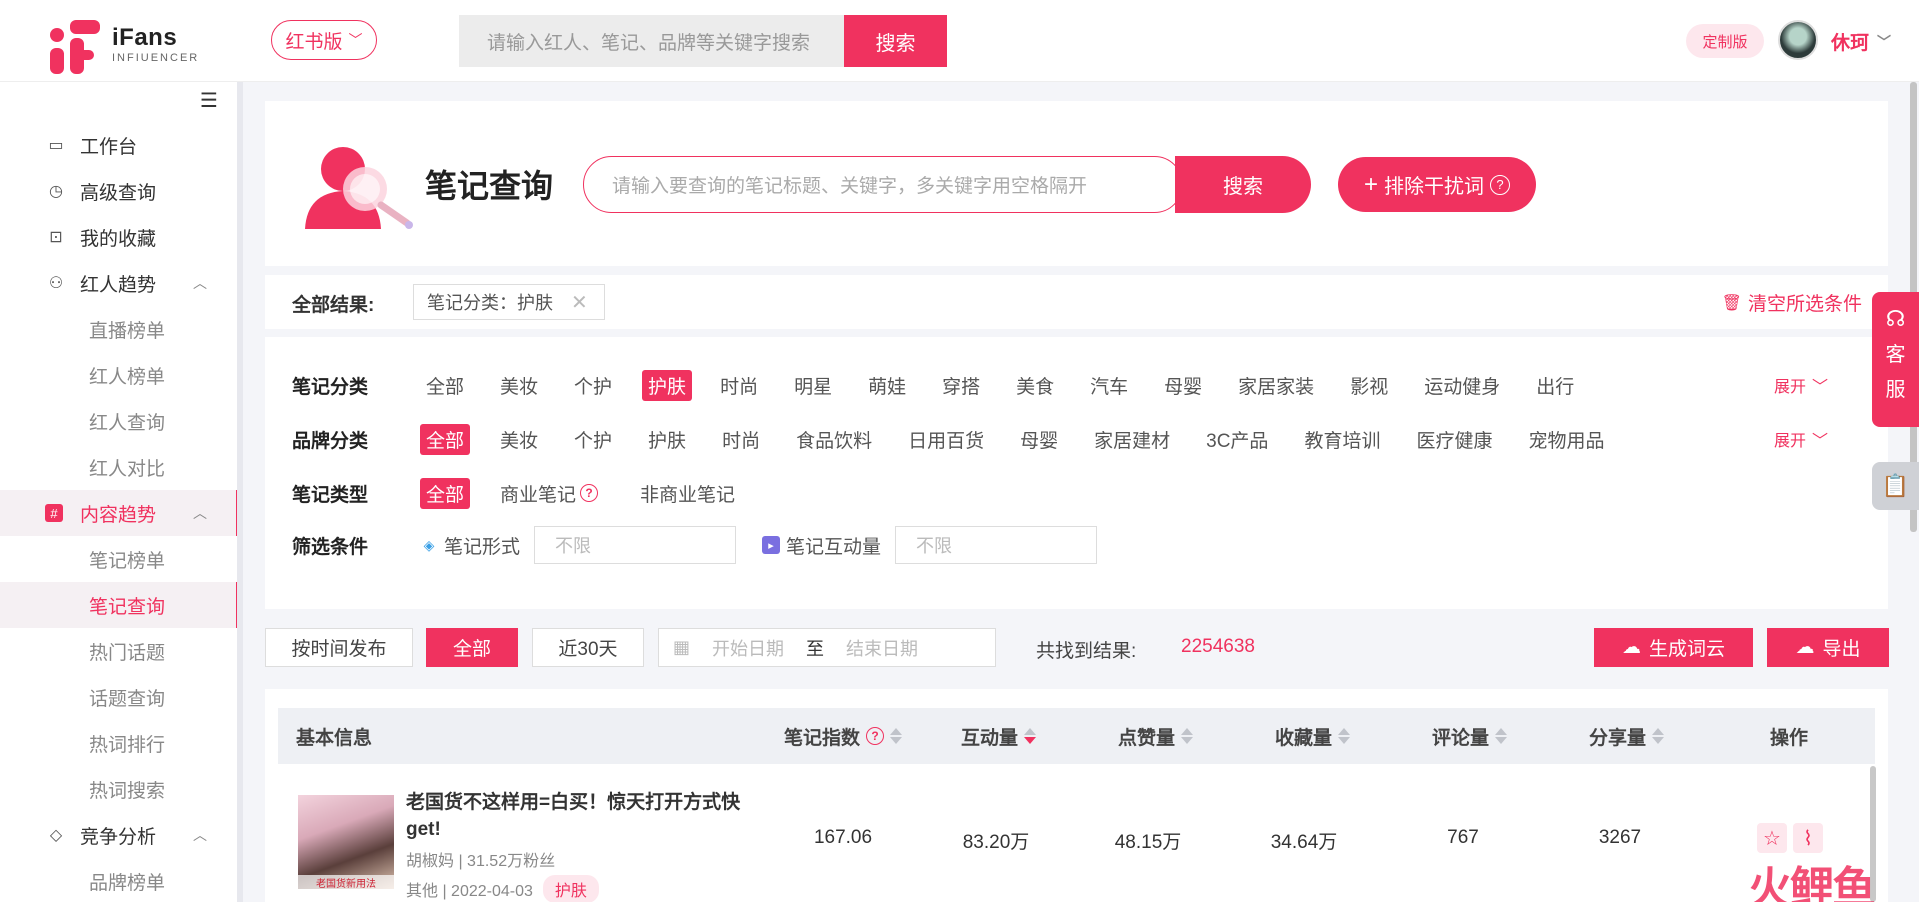  What do you see at coordinates (119, 605) in the screenshot?
I see `sidebar-item-note-search: 笔记查询` at bounding box center [119, 605].